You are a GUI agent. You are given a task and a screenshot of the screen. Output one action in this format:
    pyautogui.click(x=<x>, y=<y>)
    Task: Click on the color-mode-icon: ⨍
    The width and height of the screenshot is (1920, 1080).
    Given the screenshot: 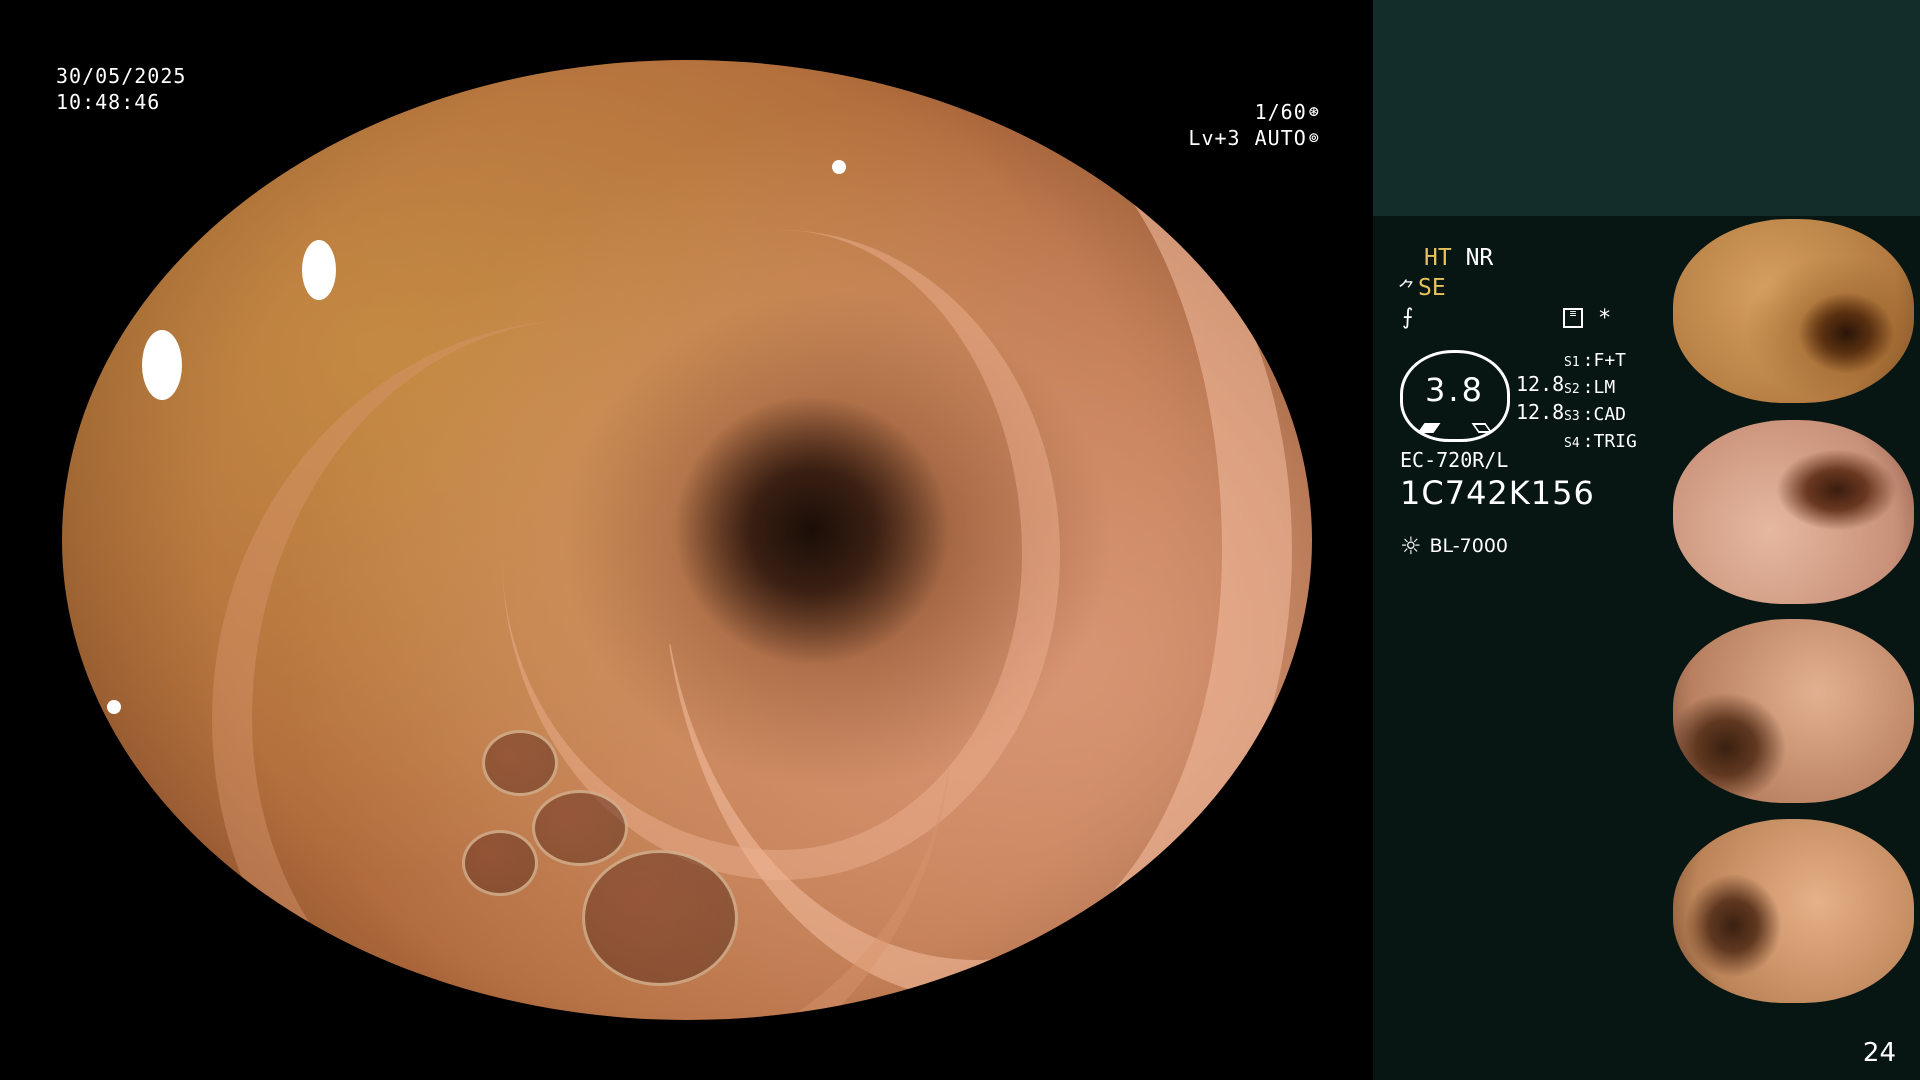 What is the action you would take?
    pyautogui.click(x=1408, y=317)
    